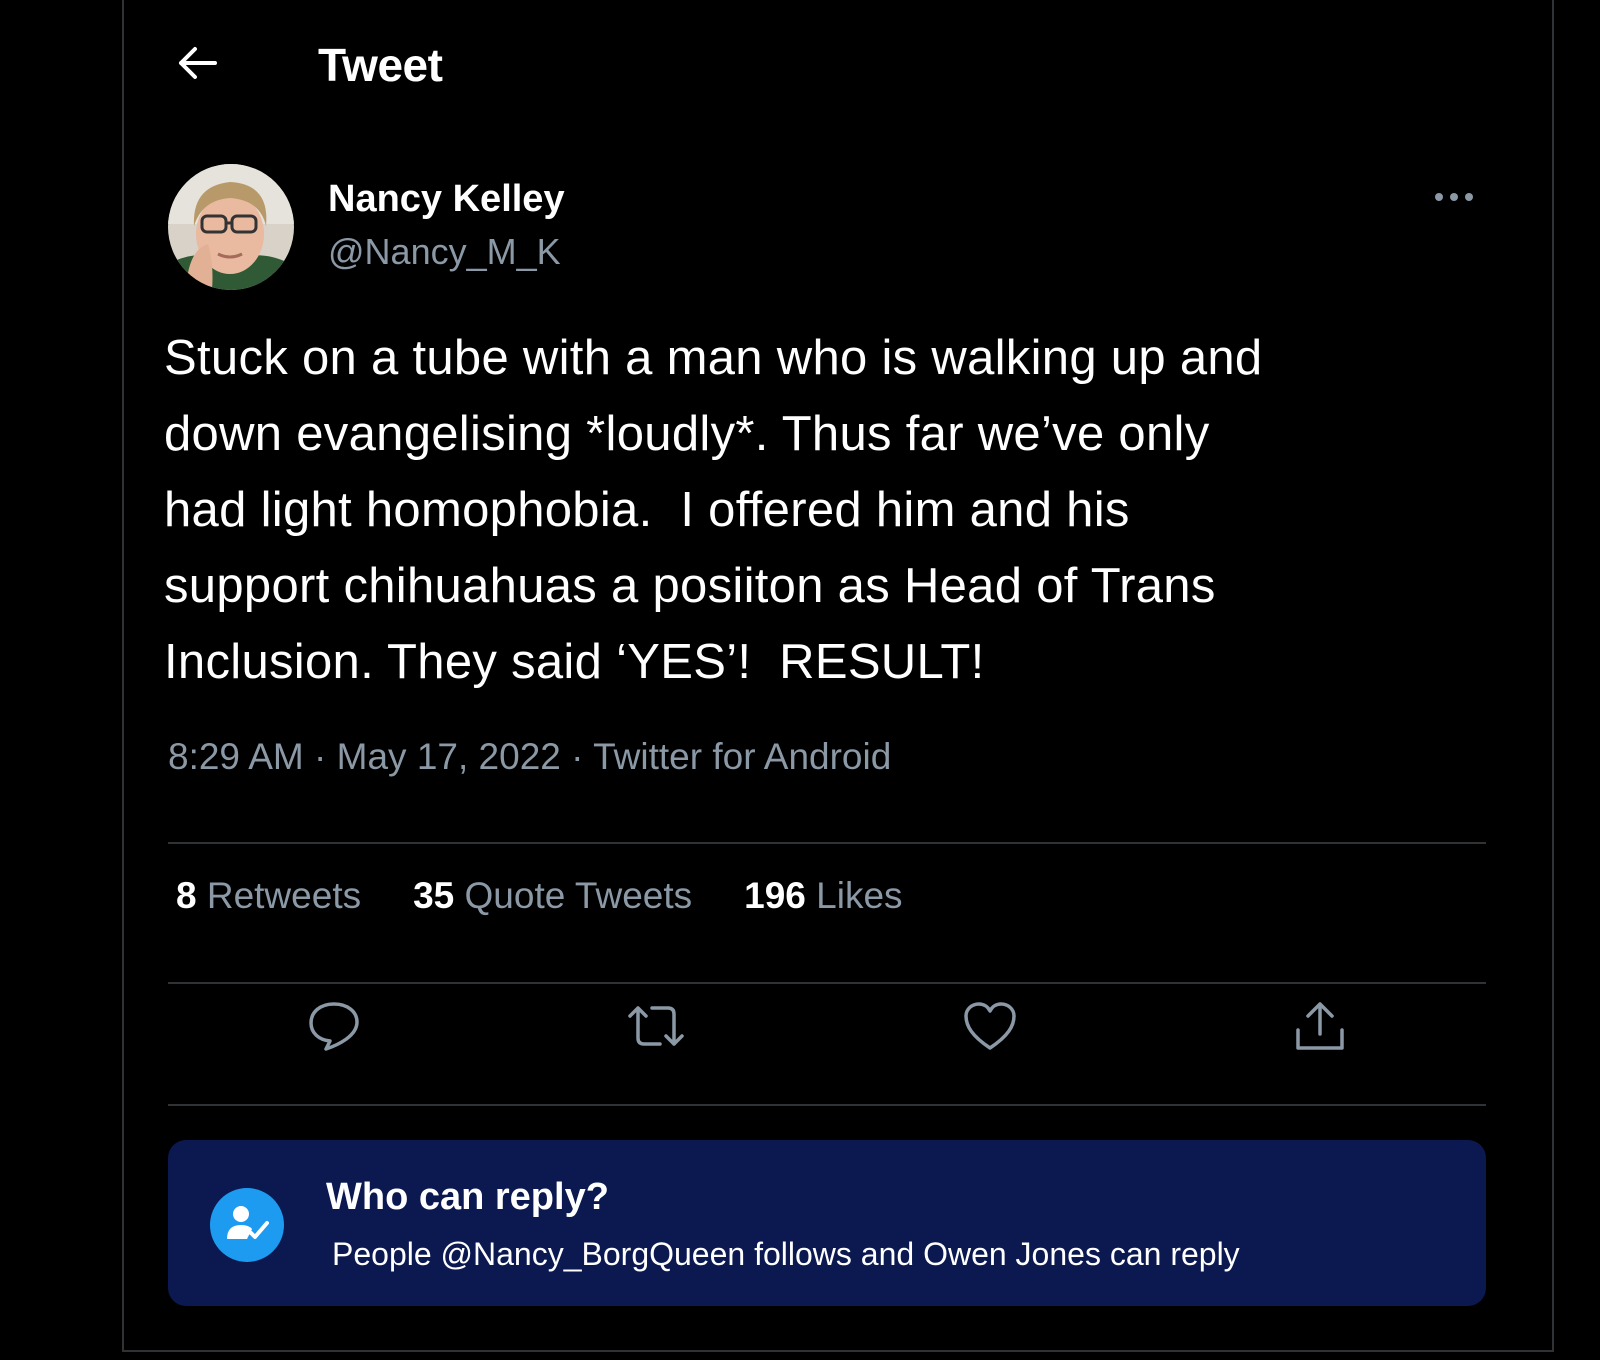 Image resolution: width=1600 pixels, height=1360 pixels. I want to click on tweet-time: 8:29 AM, so click(236, 756).